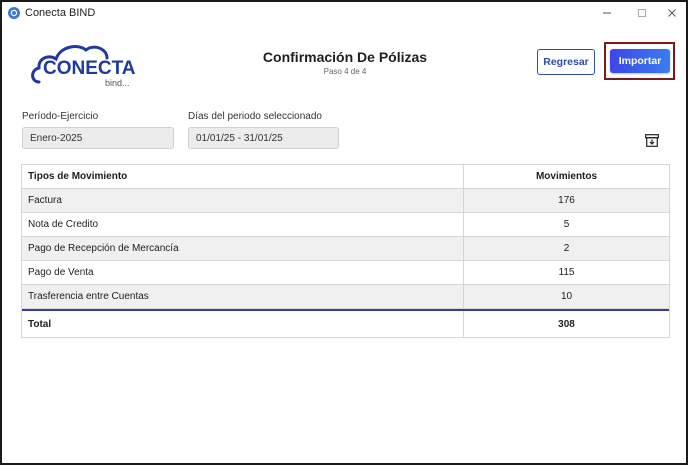 This screenshot has height=465, width=688. What do you see at coordinates (566, 248) in the screenshot?
I see `movement-count: 2` at bounding box center [566, 248].